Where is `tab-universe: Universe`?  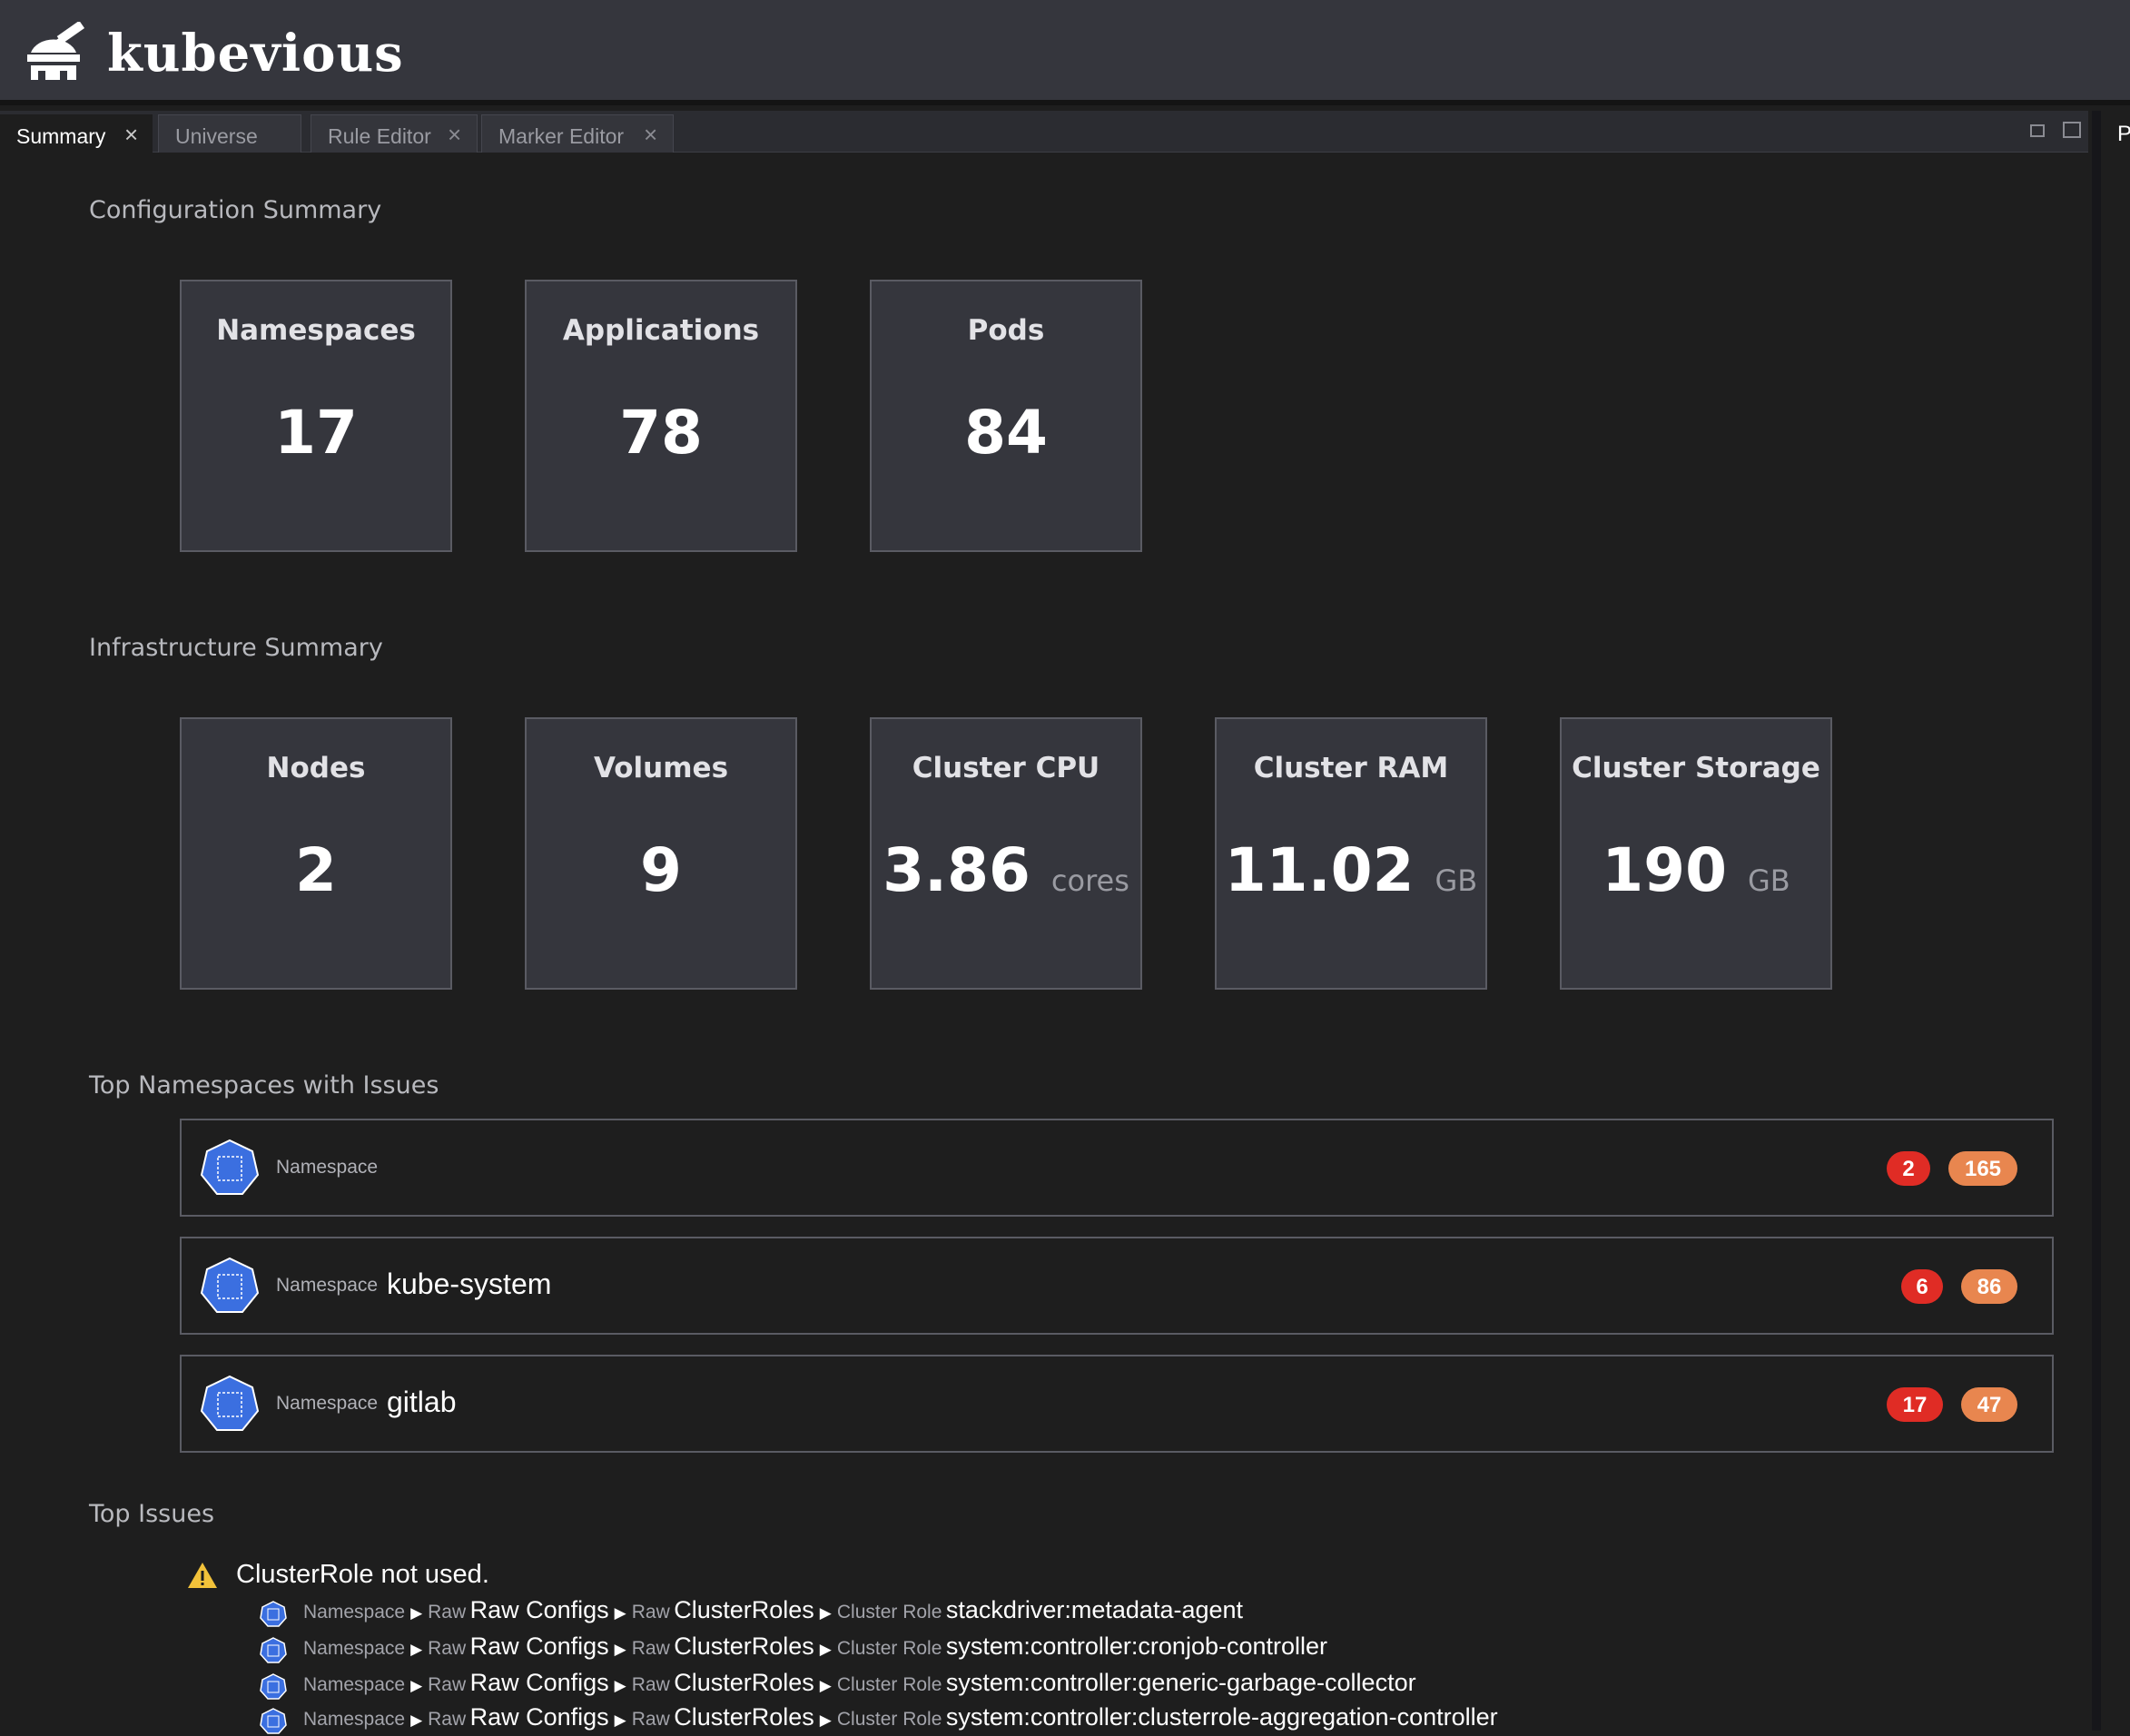 tab-universe: Universe is located at coordinates (230, 133).